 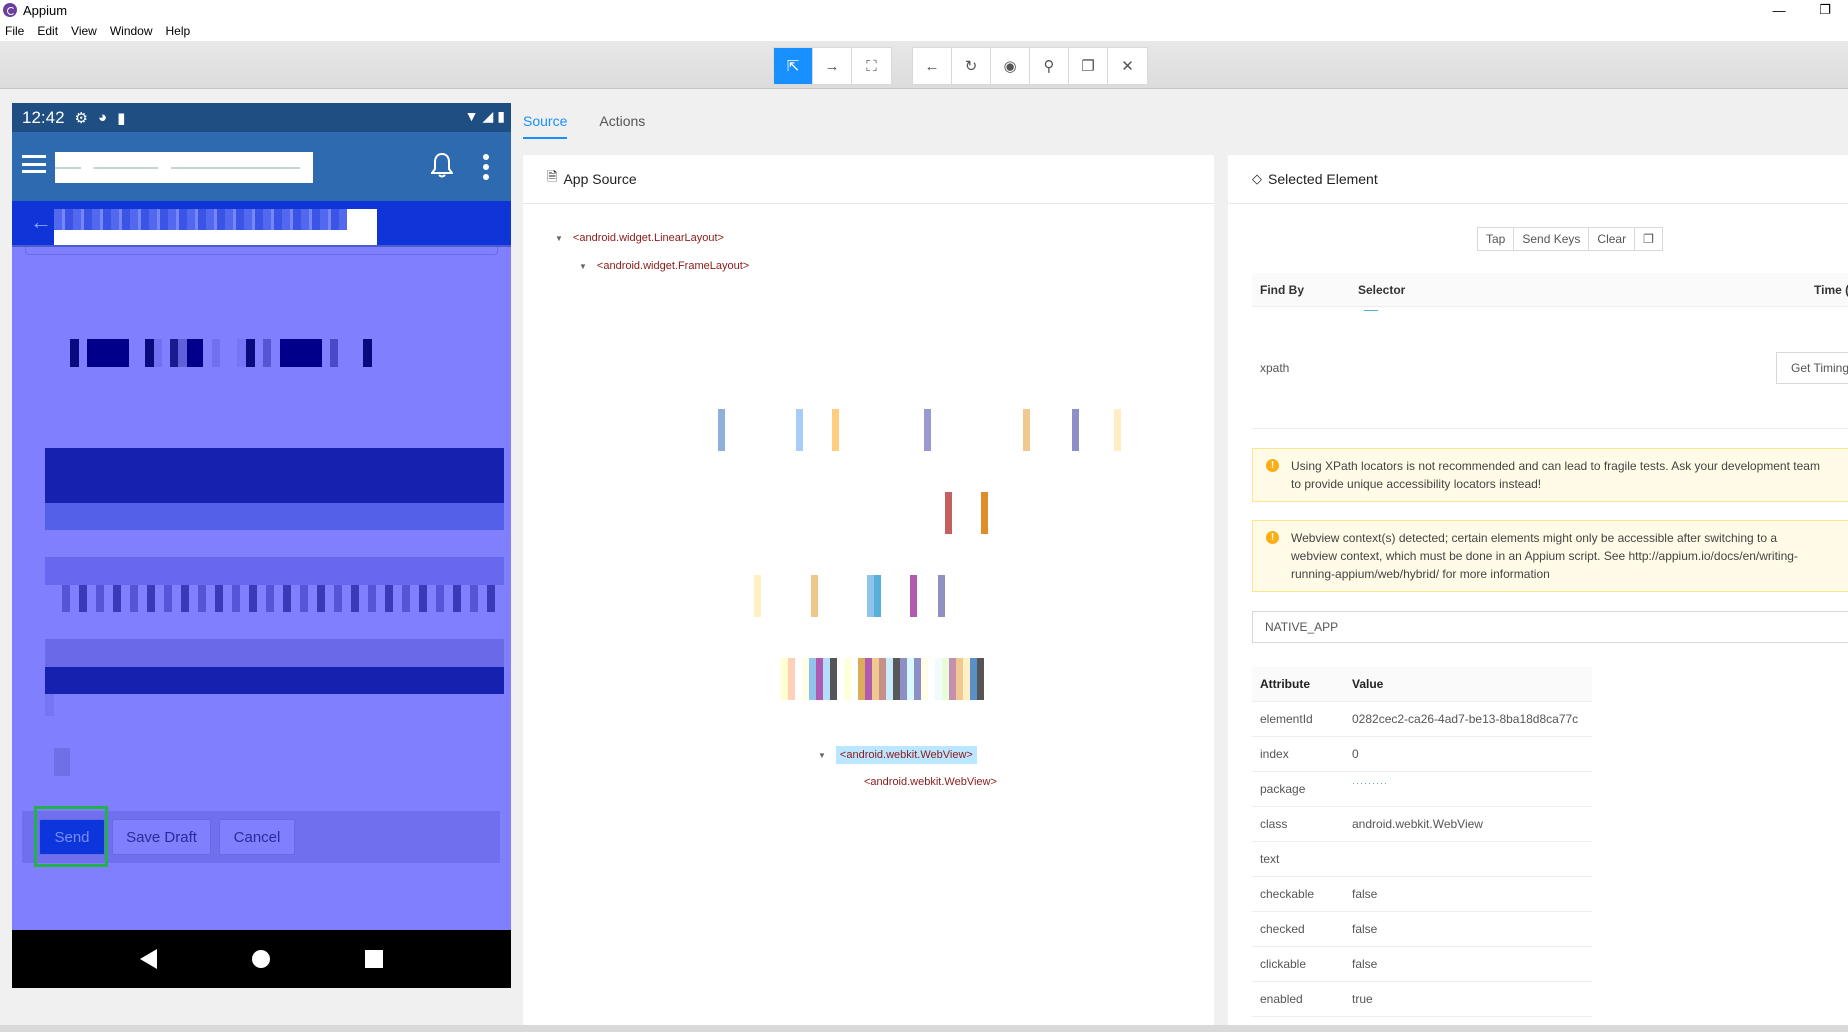 What do you see at coordinates (1422, 859) in the screenshot?
I see `attribute-row: text` at bounding box center [1422, 859].